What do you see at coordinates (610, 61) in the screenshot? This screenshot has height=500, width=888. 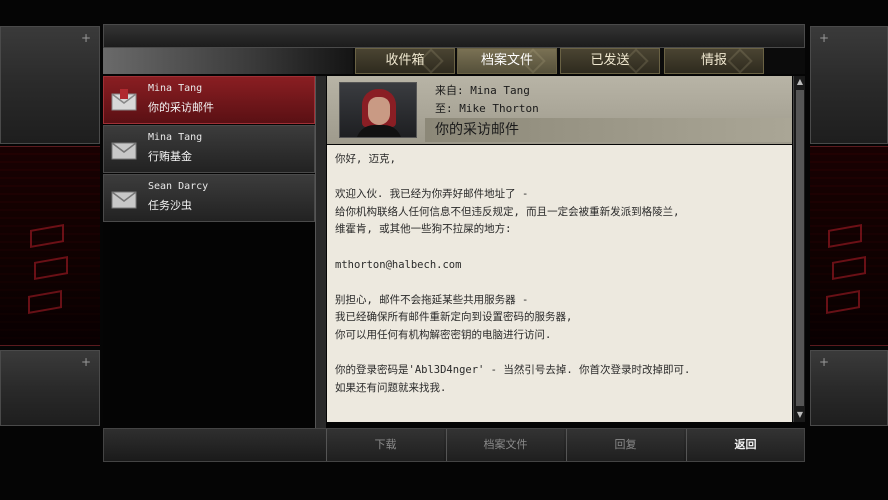 I see `tab-sent: 已发送` at bounding box center [610, 61].